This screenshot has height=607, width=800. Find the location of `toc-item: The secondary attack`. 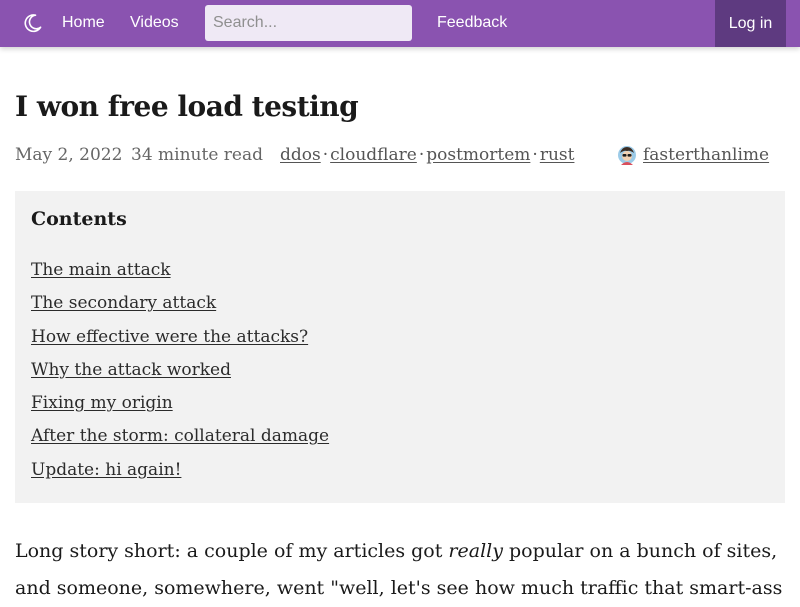

toc-item: The secondary attack is located at coordinates (180, 306).